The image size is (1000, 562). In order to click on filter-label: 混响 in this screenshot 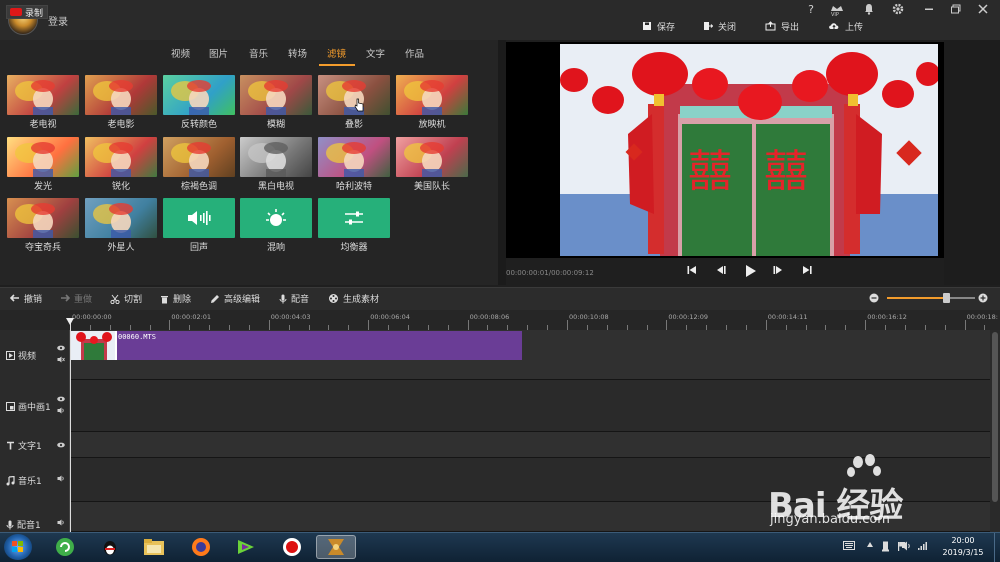, I will do `click(275, 248)`.